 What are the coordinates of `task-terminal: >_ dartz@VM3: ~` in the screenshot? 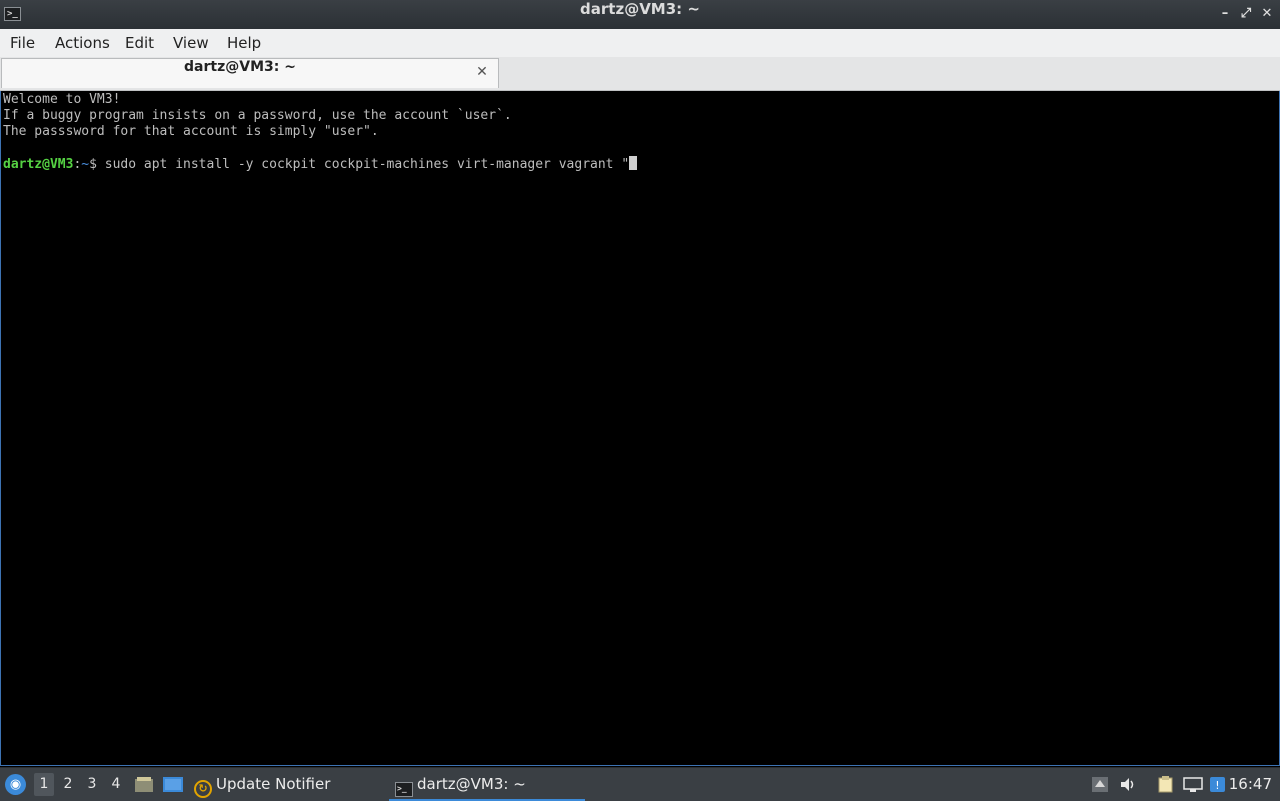 It's located at (487, 784).